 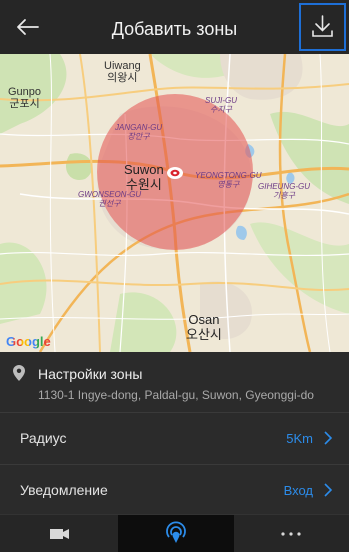 I want to click on header-bar: Добавить зоны, so click(x=174, y=27).